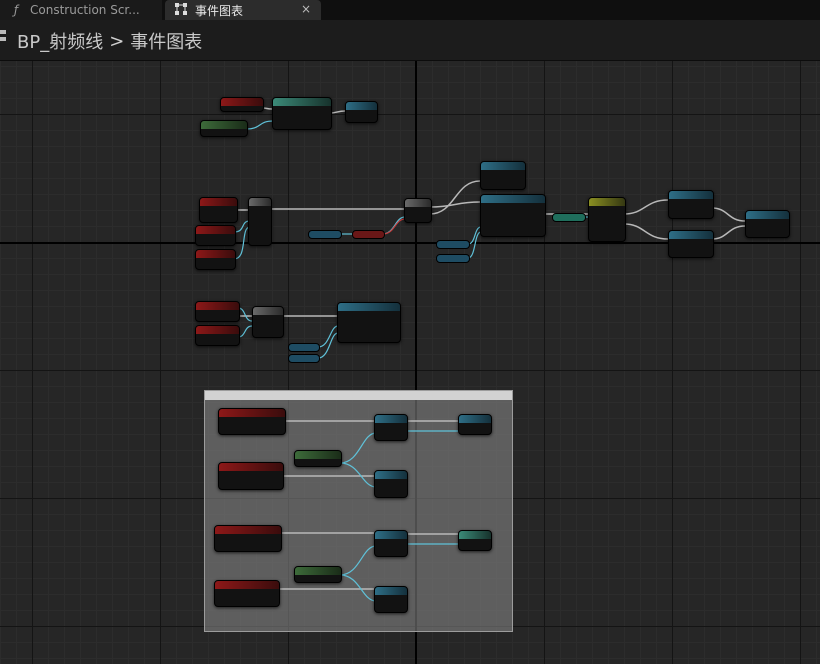  What do you see at coordinates (418, 210) in the screenshot?
I see `branch-node` at bounding box center [418, 210].